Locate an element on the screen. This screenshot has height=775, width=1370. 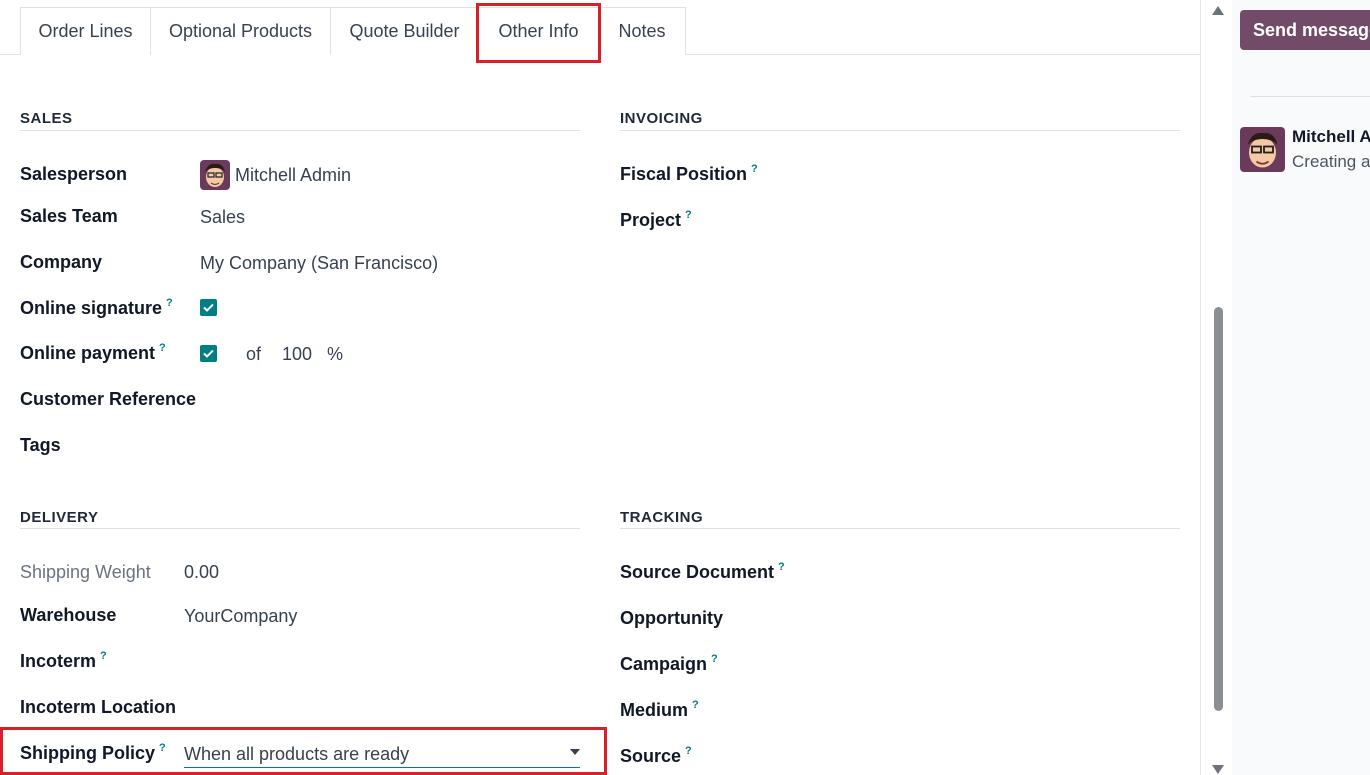
tab-order-lines: Order Lines is located at coordinates (85, 31).